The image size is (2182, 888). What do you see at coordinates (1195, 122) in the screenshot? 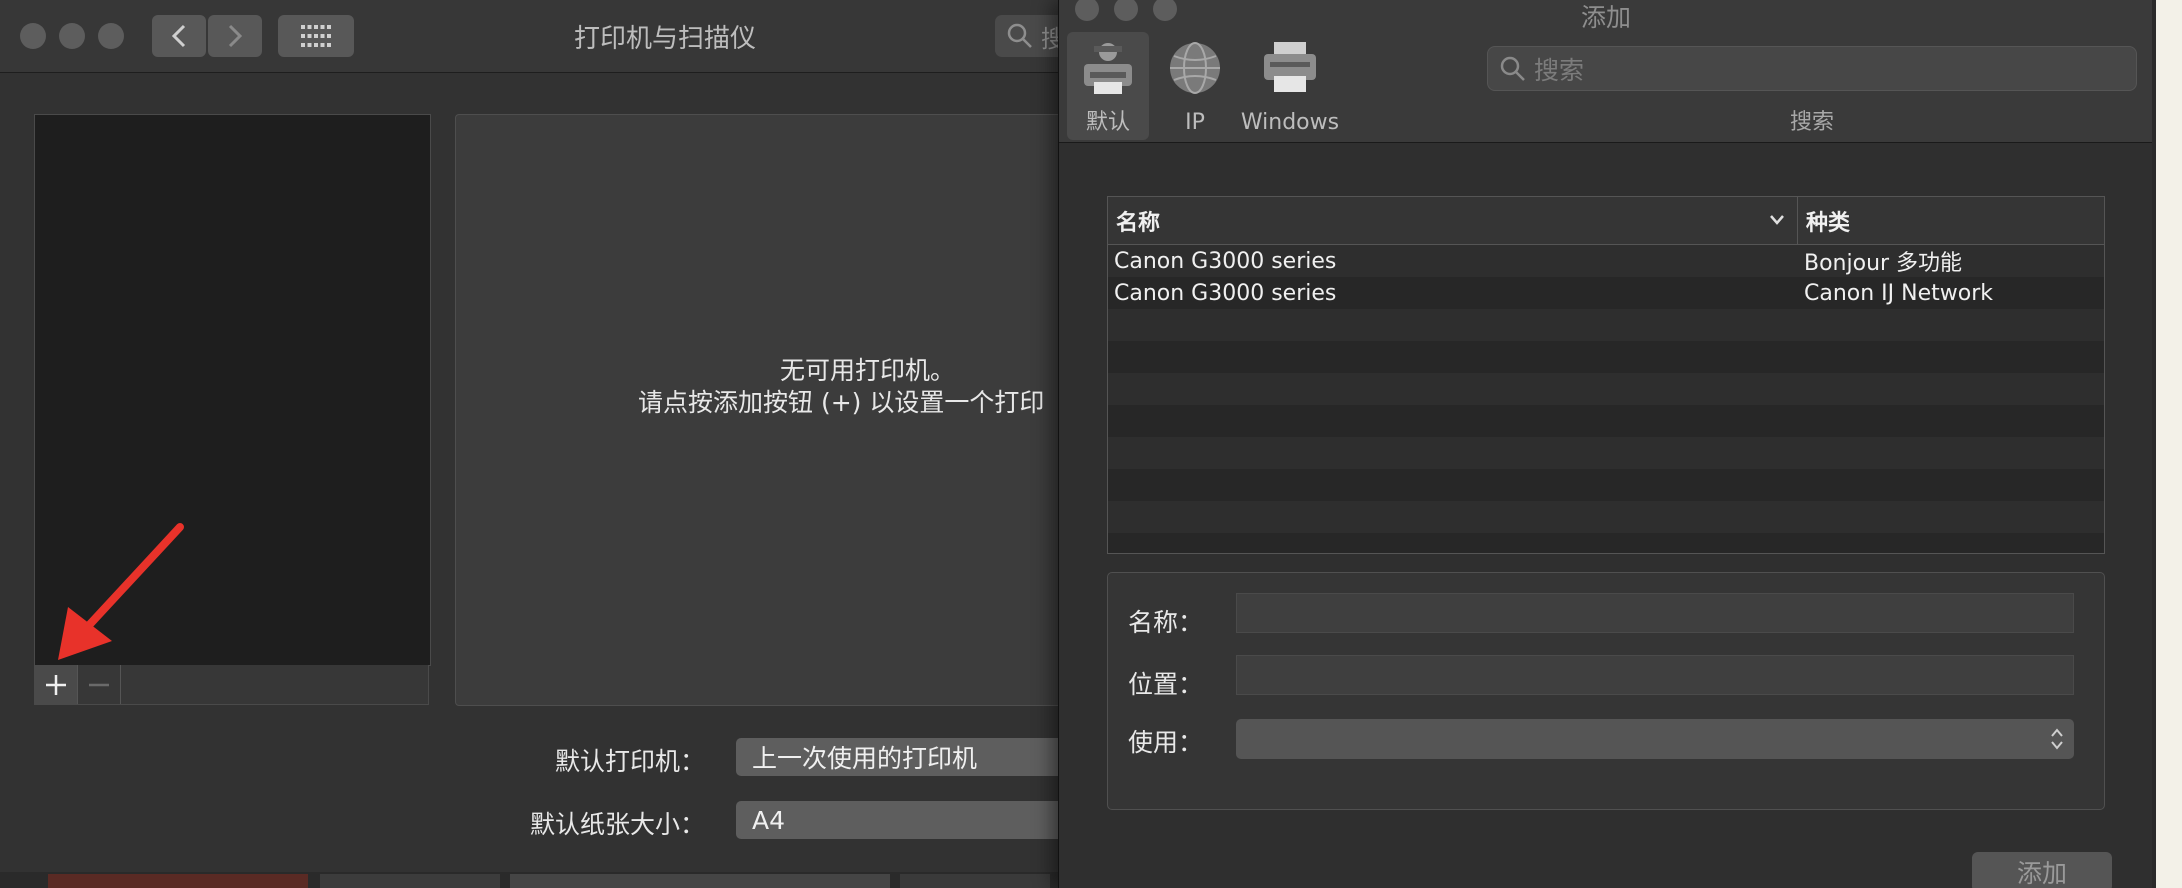
I see `toolbar-ip-label: IP` at bounding box center [1195, 122].